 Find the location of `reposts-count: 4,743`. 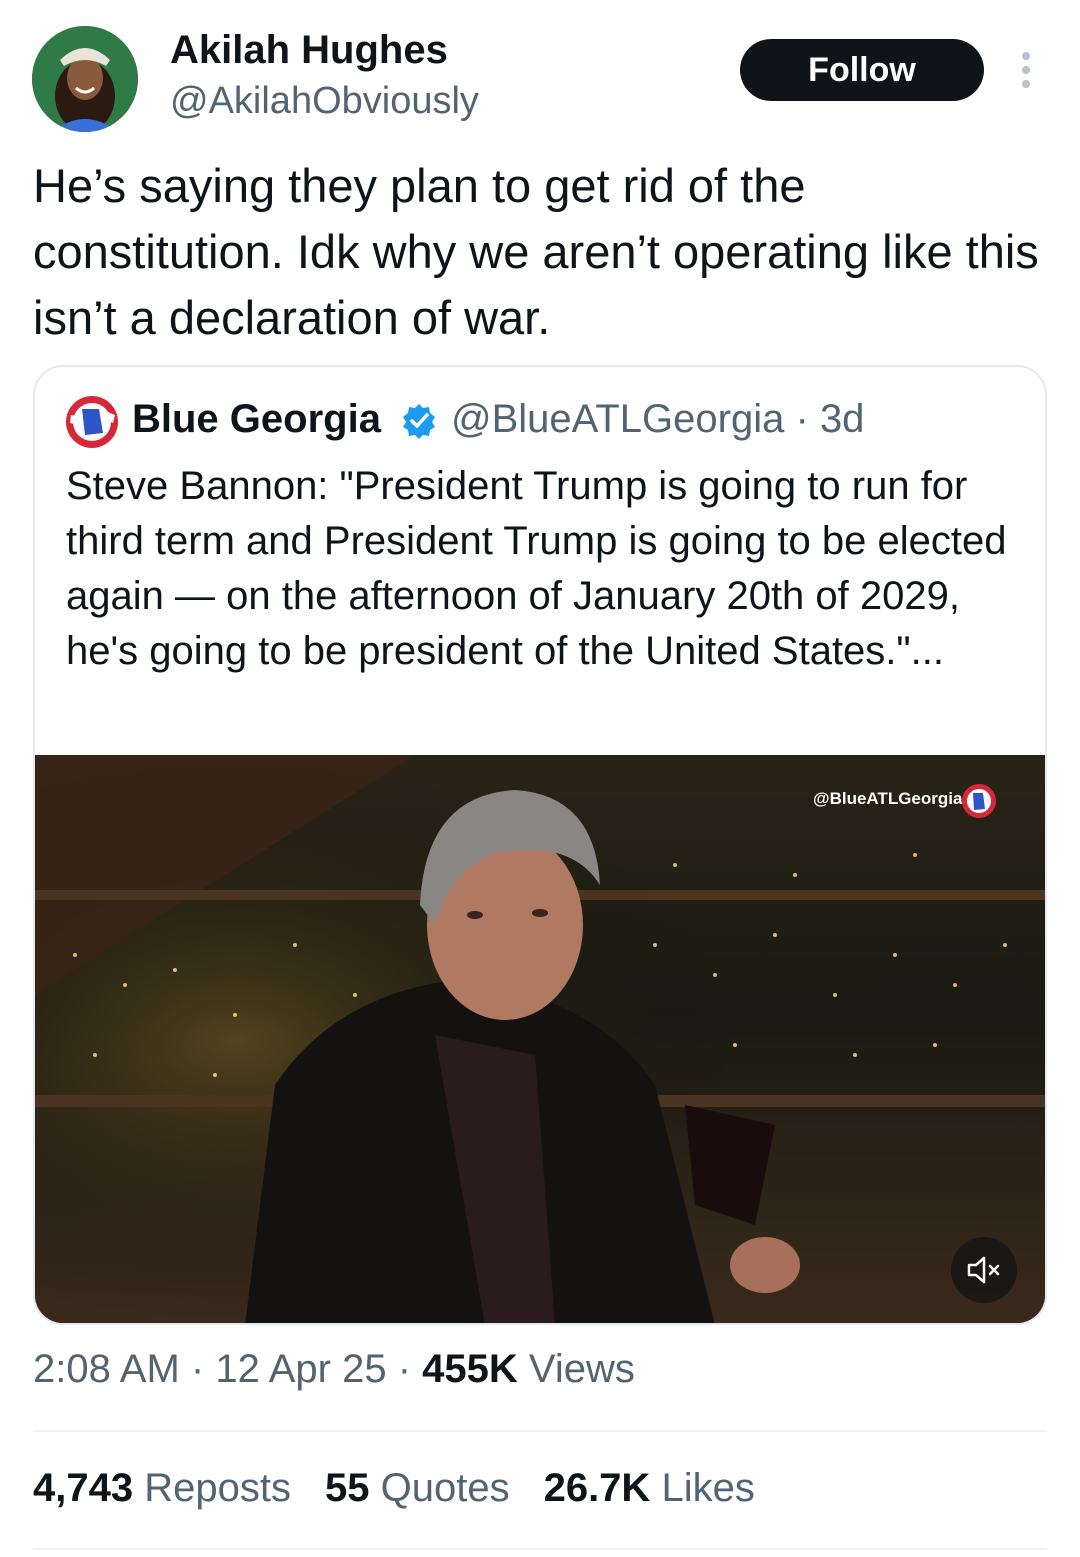

reposts-count: 4,743 is located at coordinates (83, 1488).